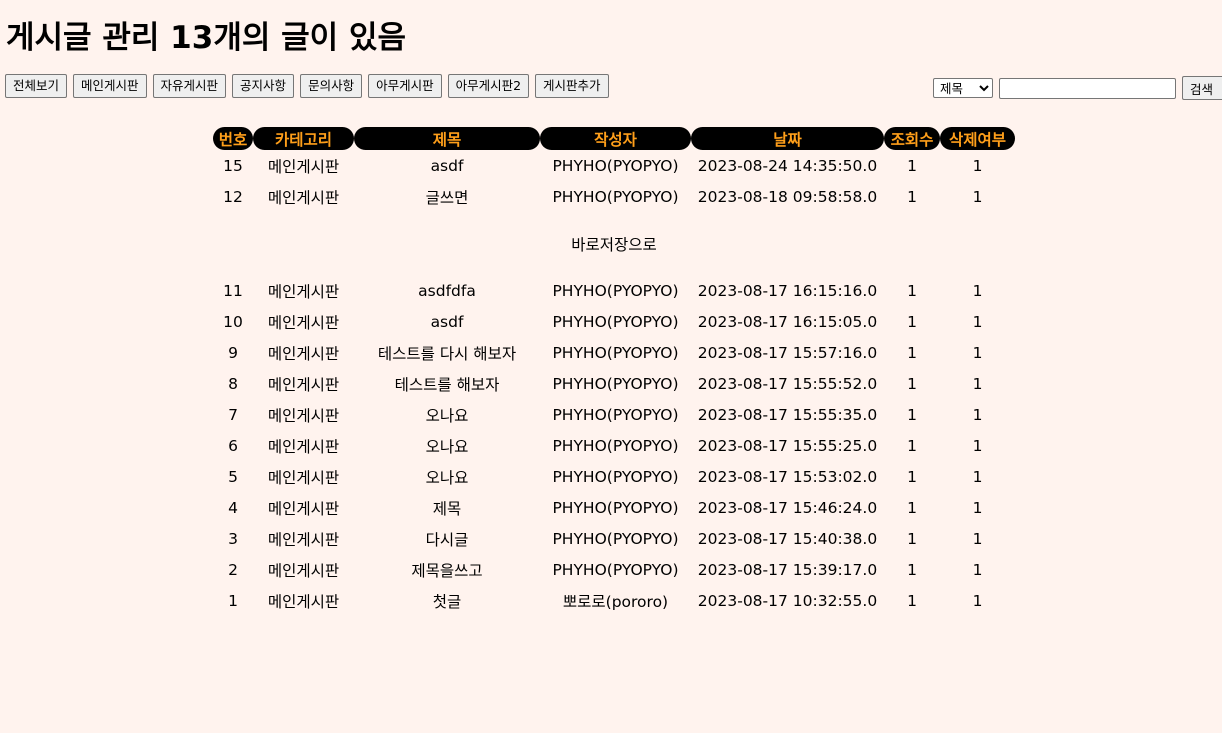 The width and height of the screenshot is (1222, 733). What do you see at coordinates (787, 414) in the screenshot?
I see `cell-date: 2023-08-17 15:55:35.0` at bounding box center [787, 414].